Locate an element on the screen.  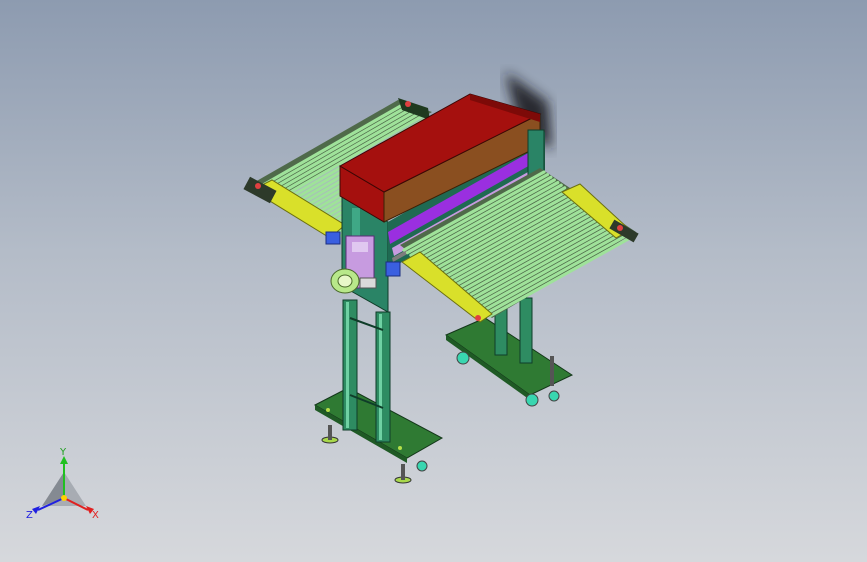
y-axis-label: Y is located at coordinates (63, 452).